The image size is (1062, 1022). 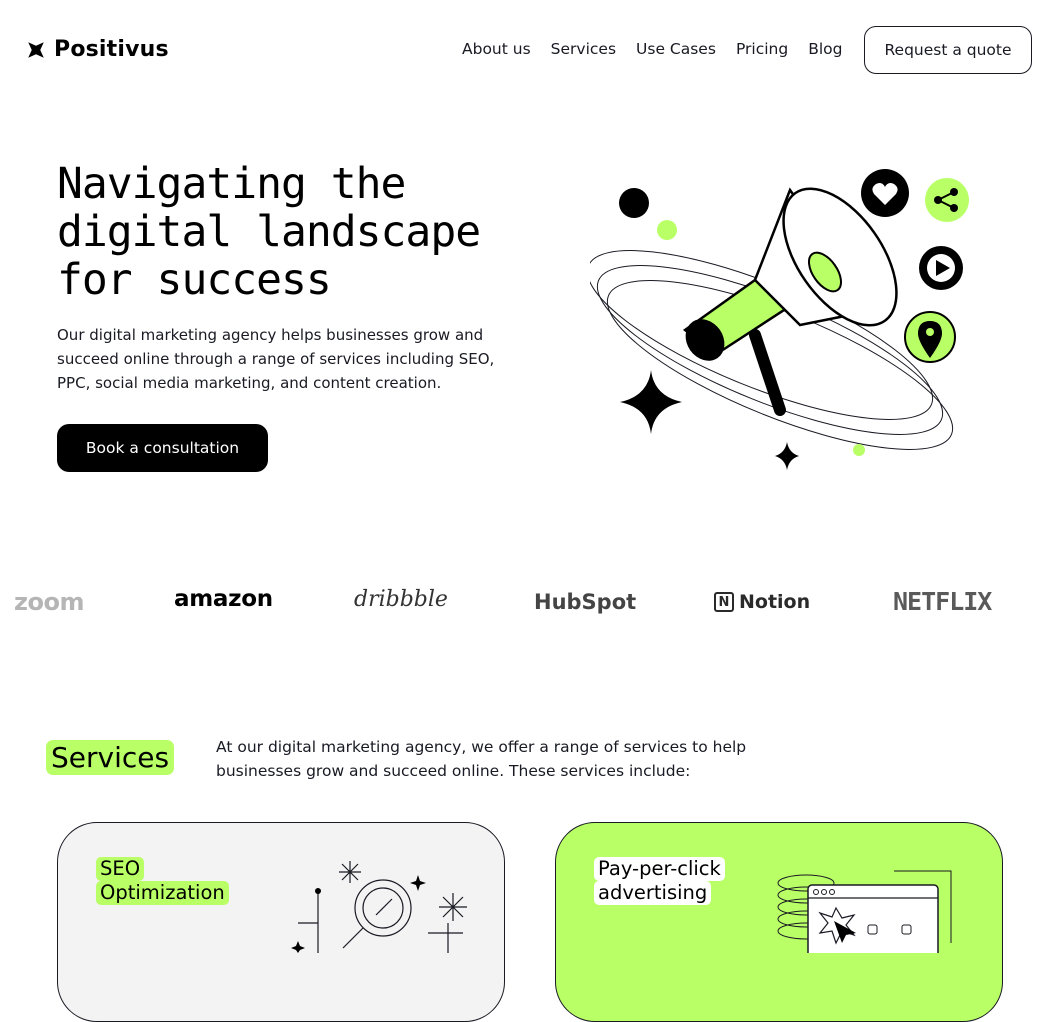 I want to click on ppc-illustration, so click(x=864, y=911).